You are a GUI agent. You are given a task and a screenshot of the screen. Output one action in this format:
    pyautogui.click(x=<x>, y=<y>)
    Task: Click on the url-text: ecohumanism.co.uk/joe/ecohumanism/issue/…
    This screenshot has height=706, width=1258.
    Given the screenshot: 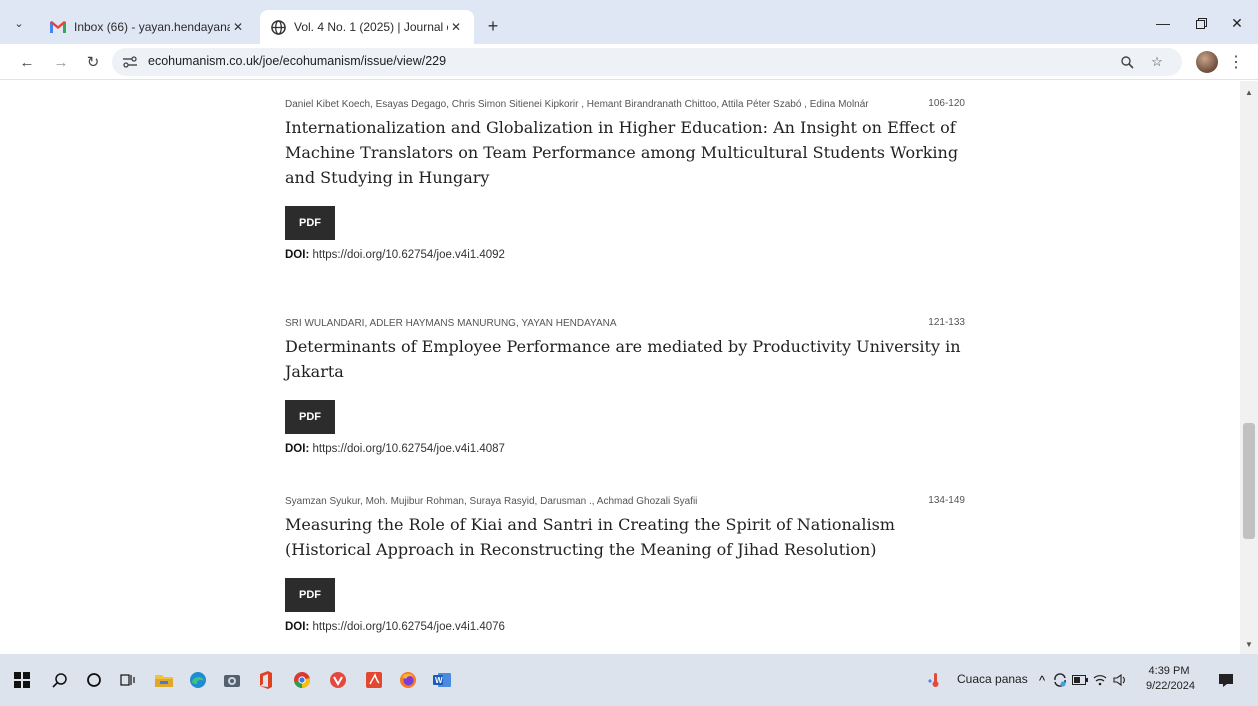 What is the action you would take?
    pyautogui.click(x=297, y=61)
    